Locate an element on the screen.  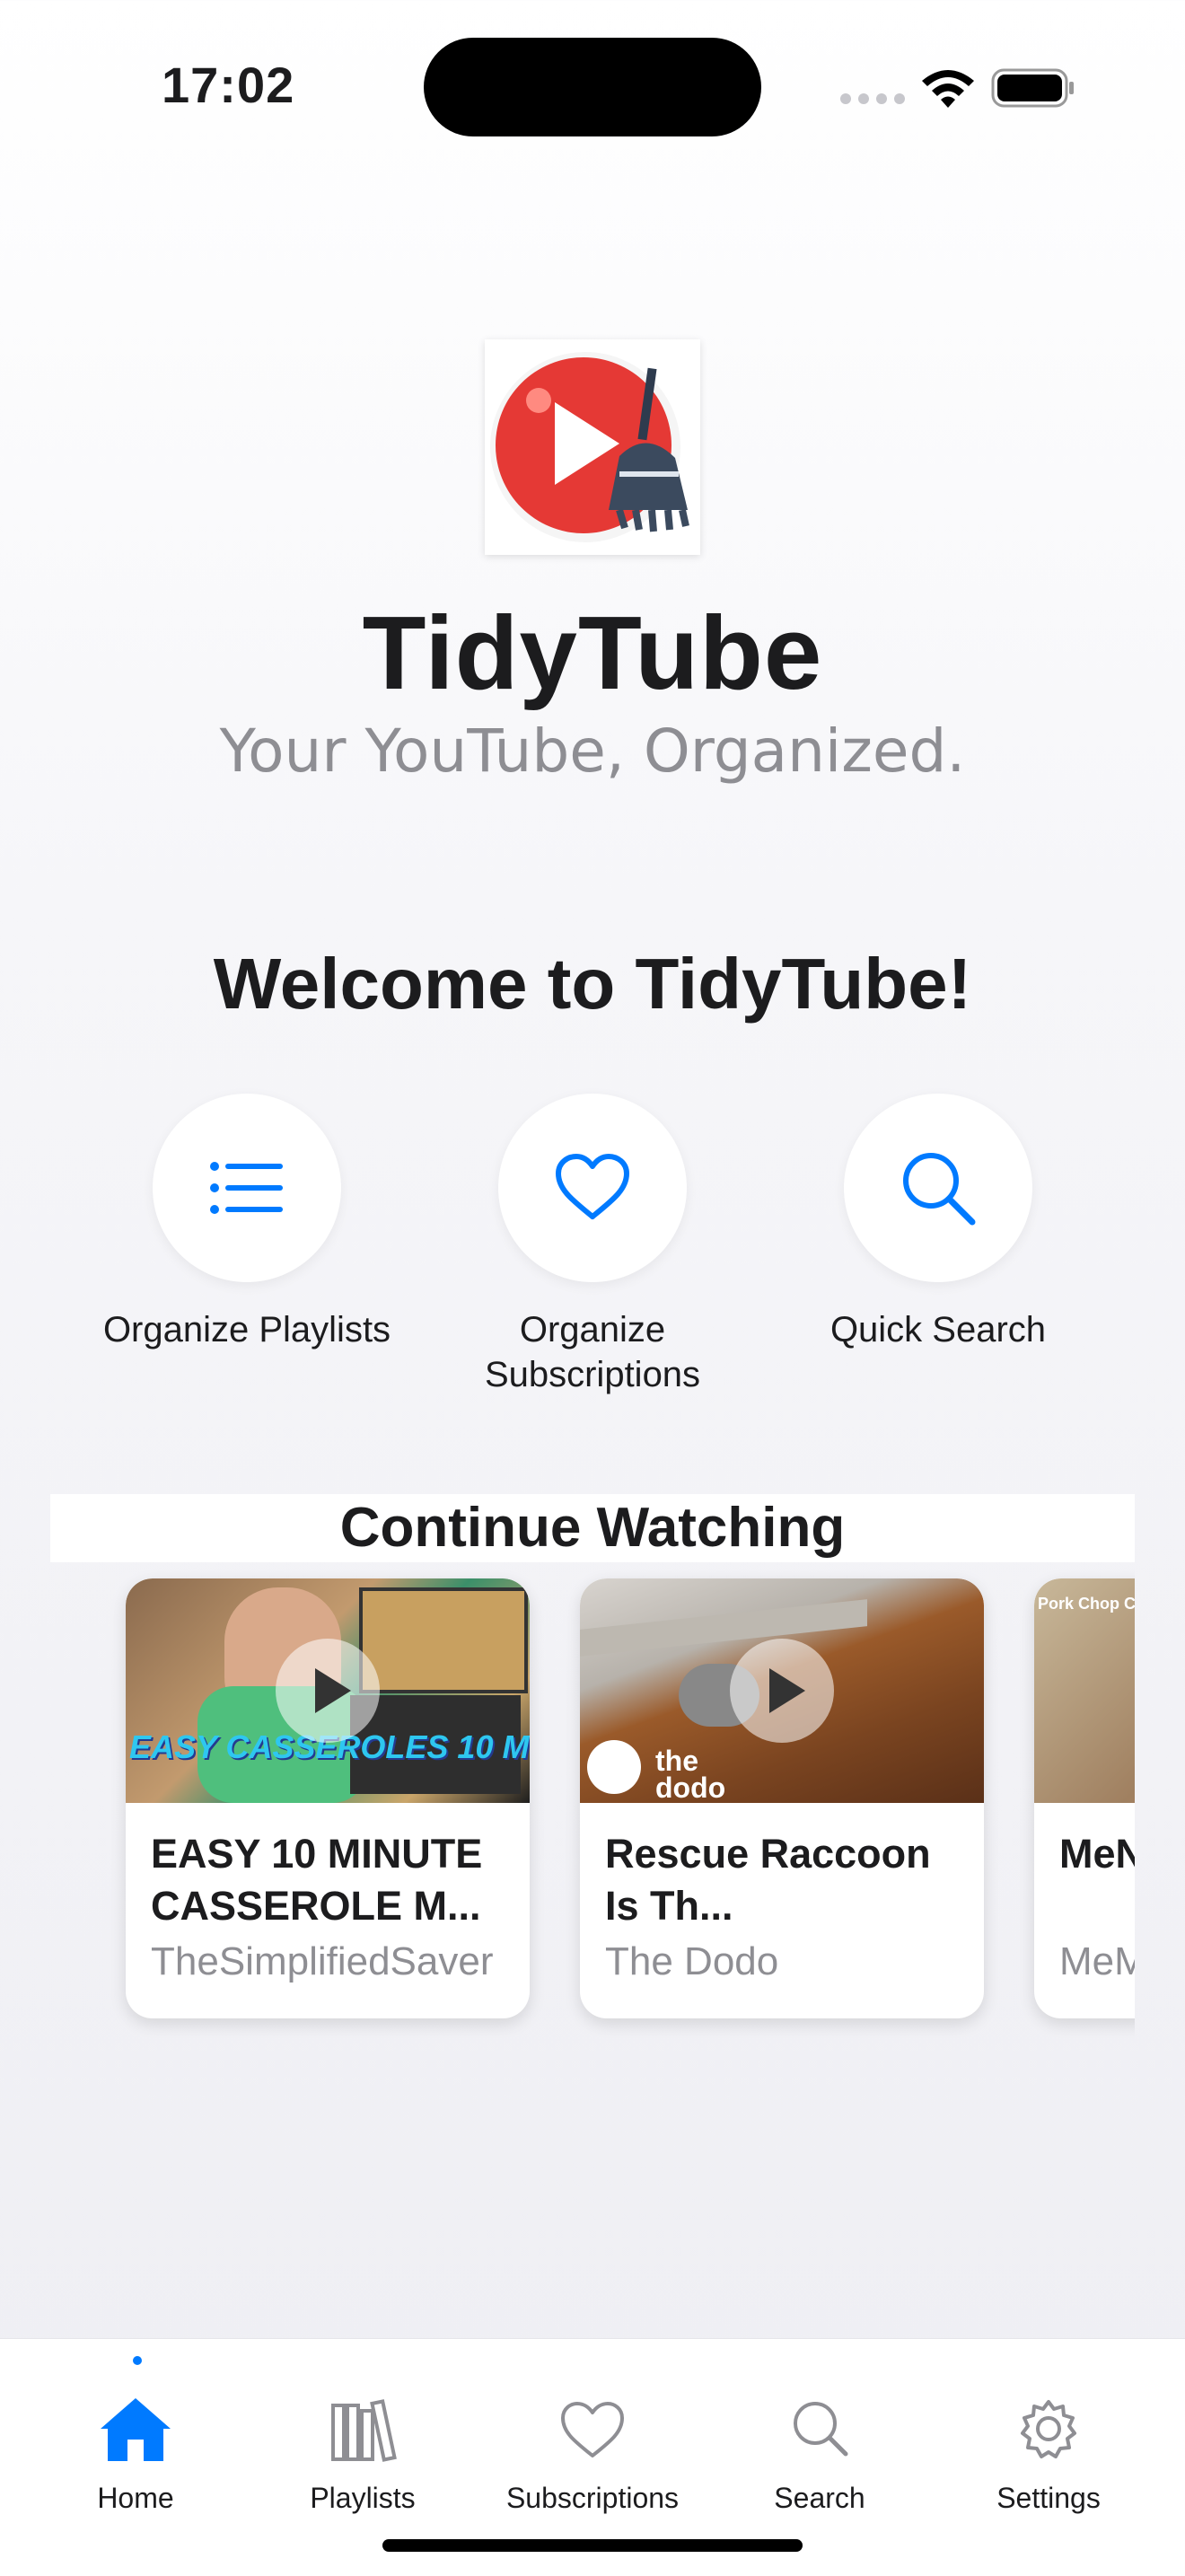
tab-label: Settings is located at coordinates (1048, 2498).